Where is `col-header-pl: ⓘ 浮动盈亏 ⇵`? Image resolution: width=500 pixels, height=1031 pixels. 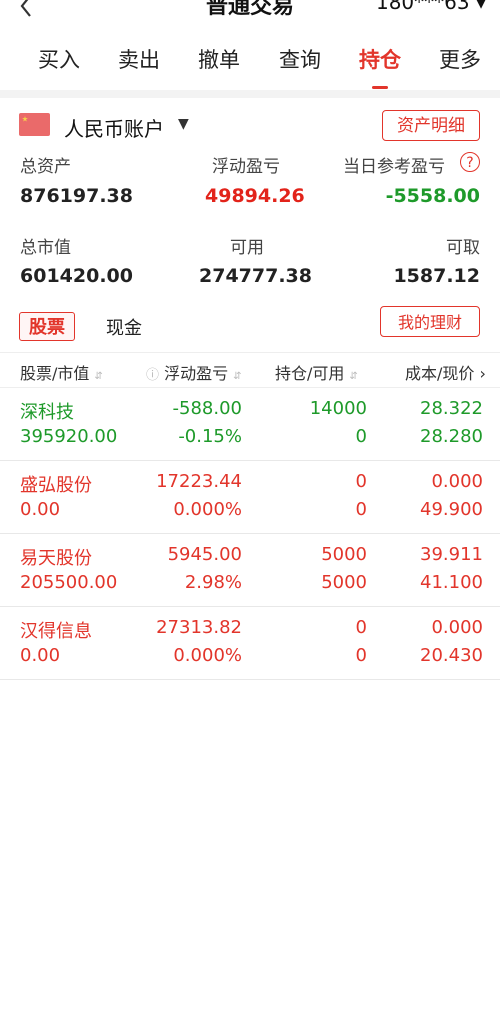 col-header-pl: ⓘ 浮动盈亏 ⇵ is located at coordinates (194, 372).